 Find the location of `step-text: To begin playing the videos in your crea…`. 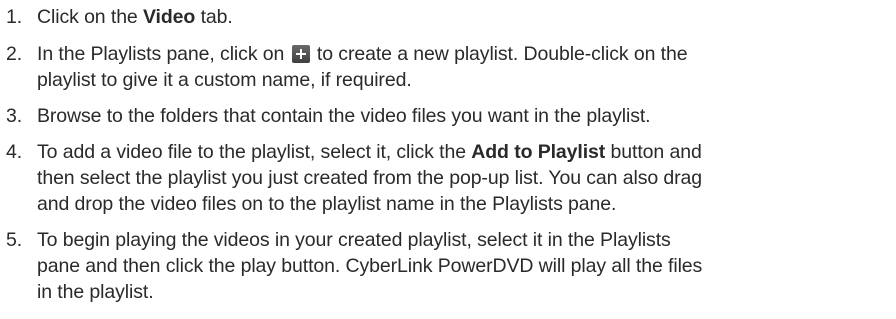

step-text: To begin playing the videos in your crea… is located at coordinates (354, 240).